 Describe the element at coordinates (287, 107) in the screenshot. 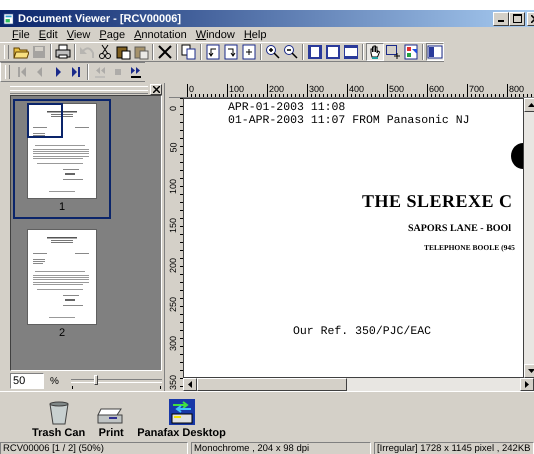

I see `document-text: APR-01-2003 11:08` at that location.